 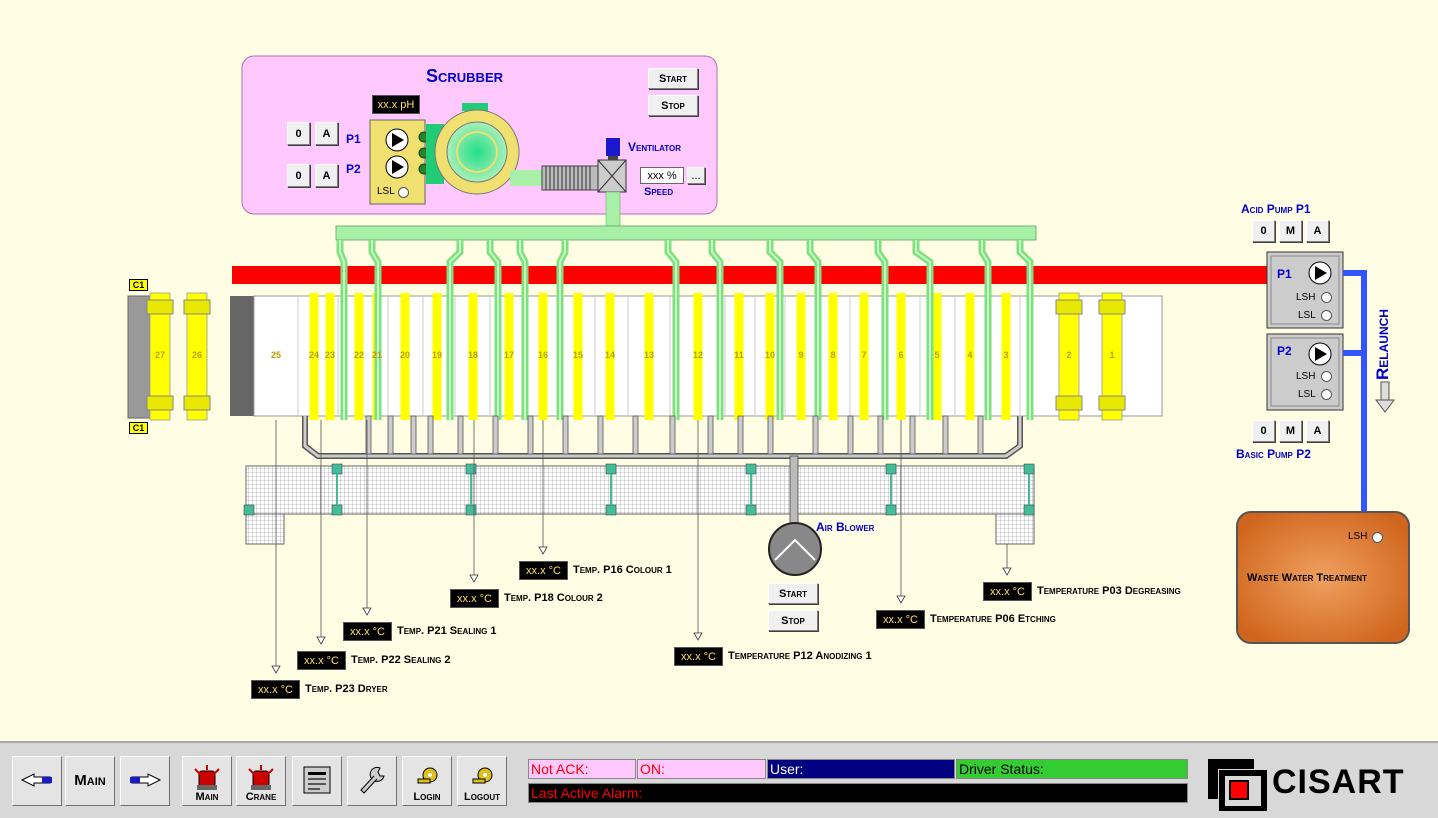 What do you see at coordinates (298, 175) in the screenshot?
I see `p2-off-button: 0` at bounding box center [298, 175].